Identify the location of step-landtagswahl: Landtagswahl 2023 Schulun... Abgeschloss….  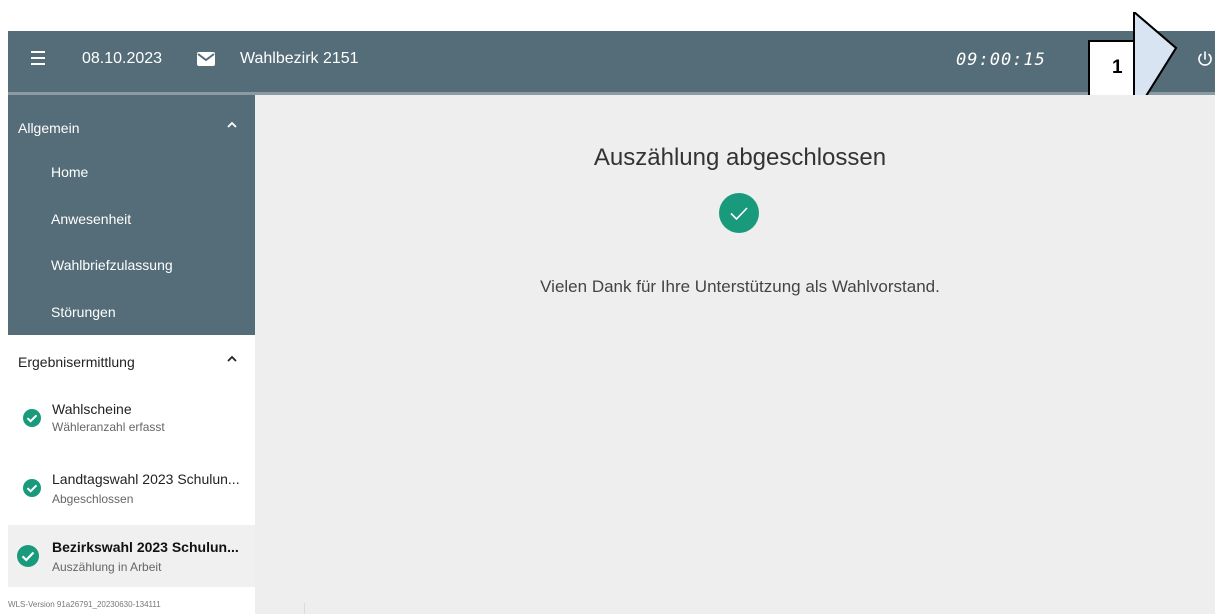
(131, 488).